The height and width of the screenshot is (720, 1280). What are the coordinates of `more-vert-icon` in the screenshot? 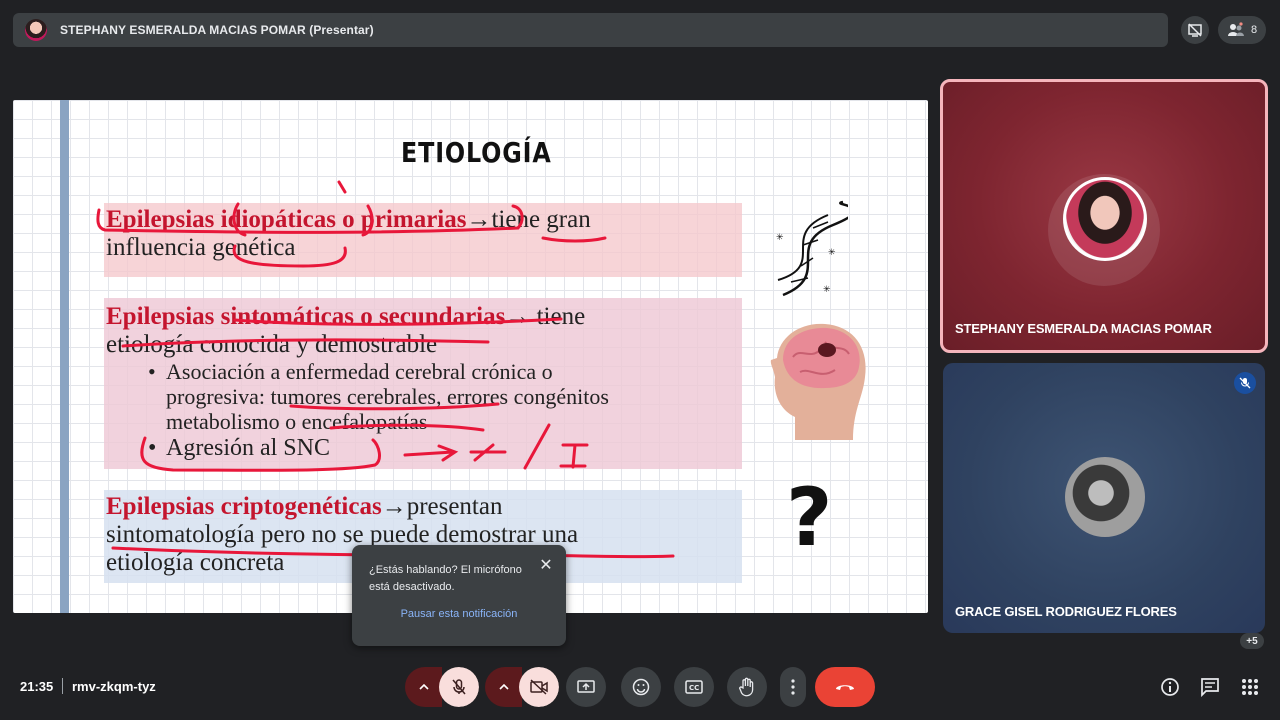 It's located at (793, 687).